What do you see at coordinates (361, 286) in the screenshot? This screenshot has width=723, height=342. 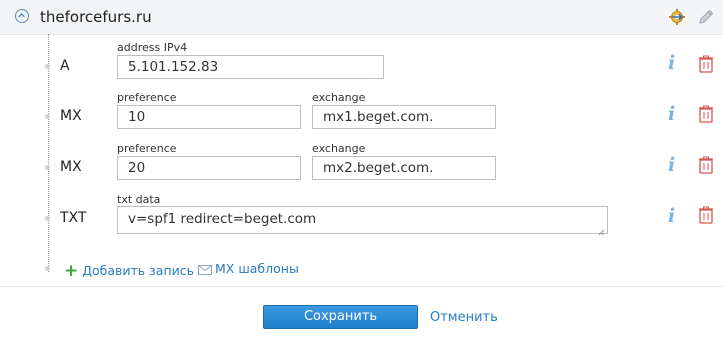 I see `divider` at bounding box center [361, 286].